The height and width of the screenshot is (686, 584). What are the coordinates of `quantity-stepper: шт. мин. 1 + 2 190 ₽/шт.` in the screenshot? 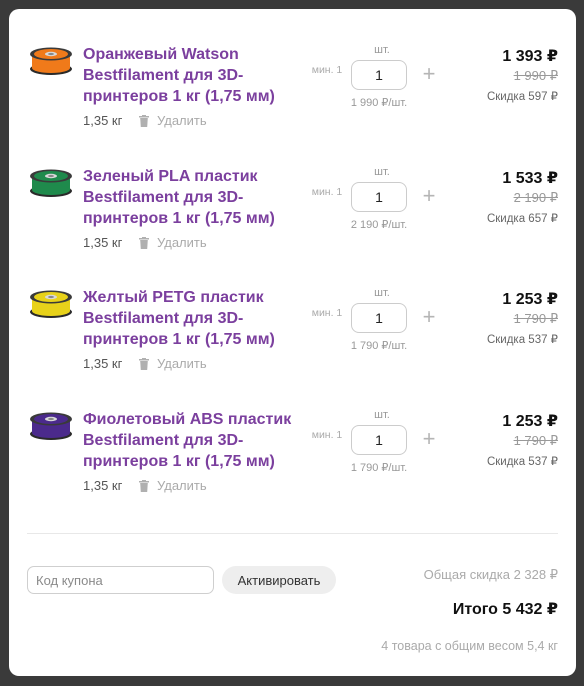 It's located at (379, 206).